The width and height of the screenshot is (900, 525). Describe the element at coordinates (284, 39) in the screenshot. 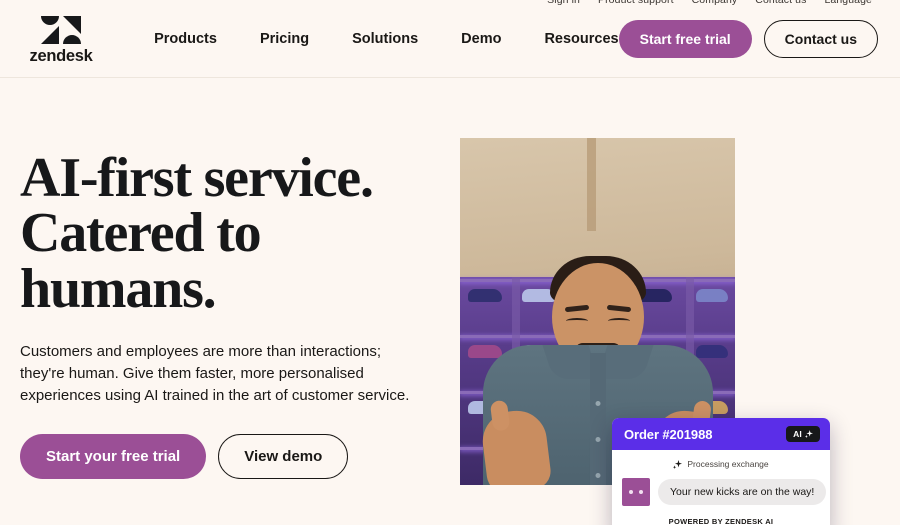

I see `nav-item-pricing: Pricing` at that location.